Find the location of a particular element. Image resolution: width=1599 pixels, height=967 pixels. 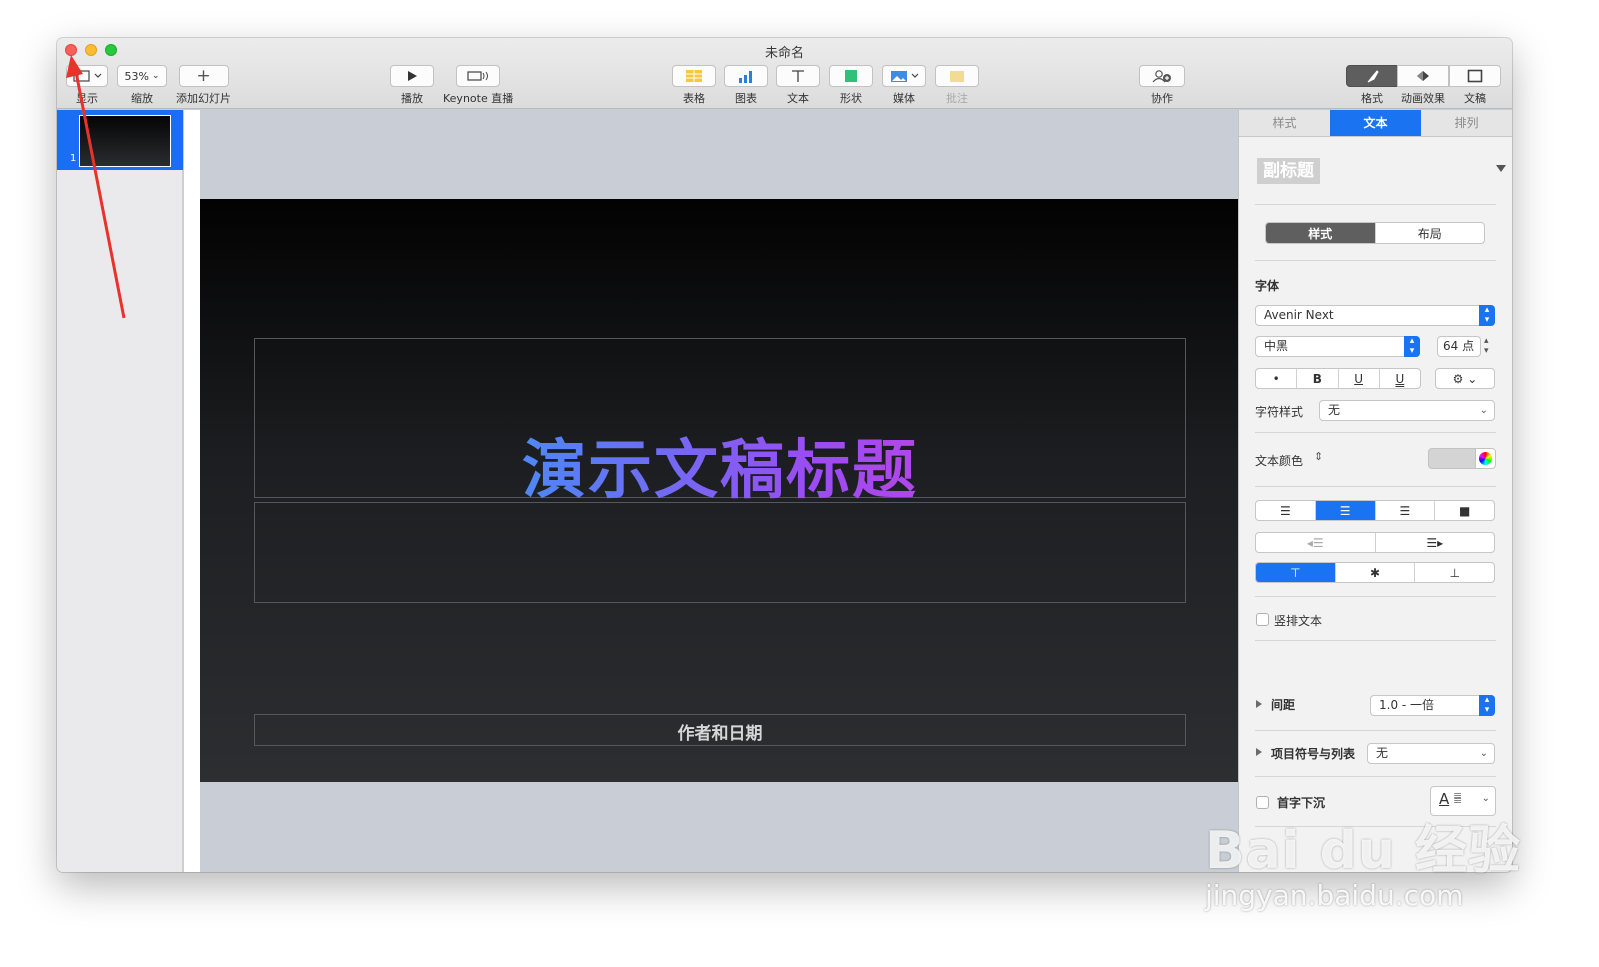

vertical-alignment: ⊤ ✱ ⊥ is located at coordinates (1375, 572).